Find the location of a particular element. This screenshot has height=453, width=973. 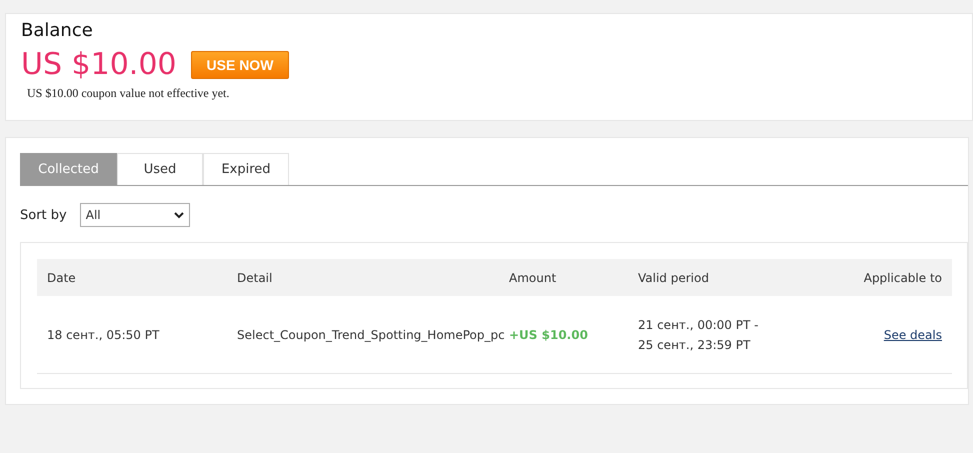

column-header: Applicable to is located at coordinates (902, 277).